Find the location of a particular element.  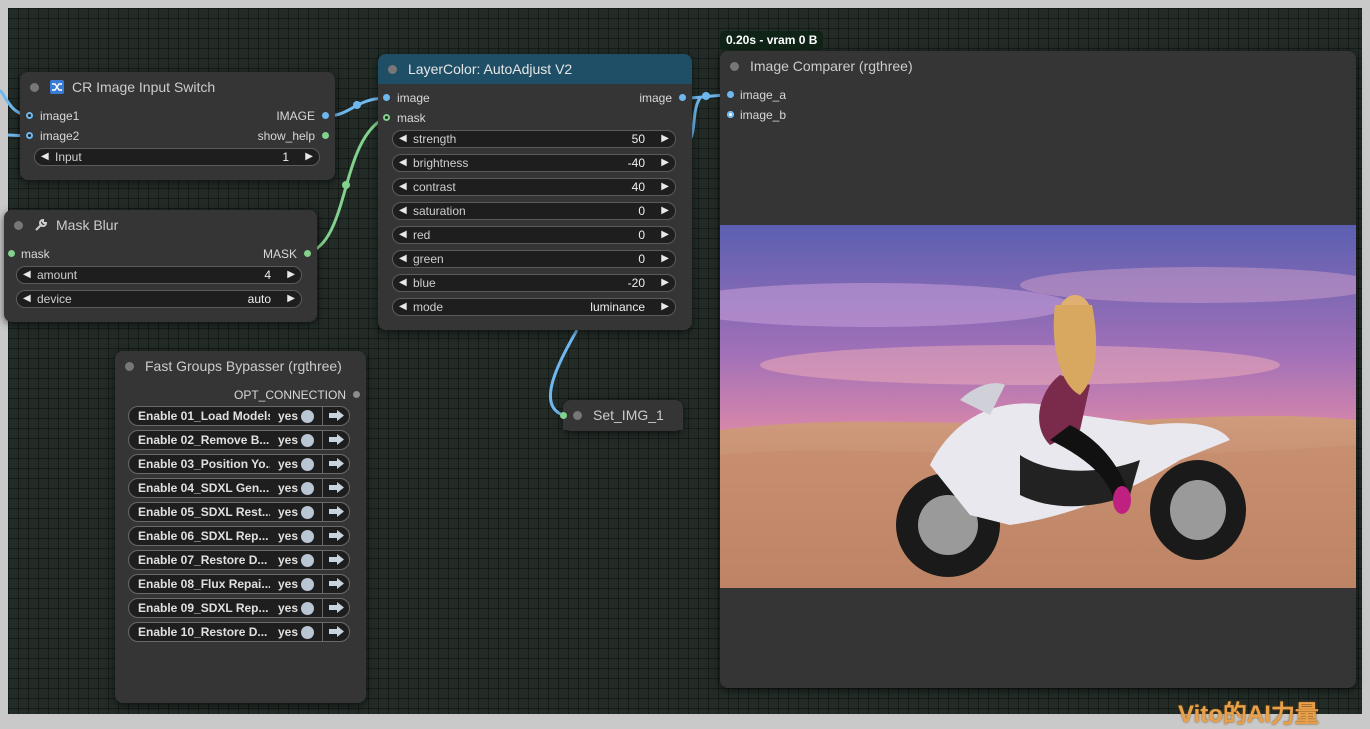

input-selector-widget: ◀ Input 1 ▶ is located at coordinates (177, 157).